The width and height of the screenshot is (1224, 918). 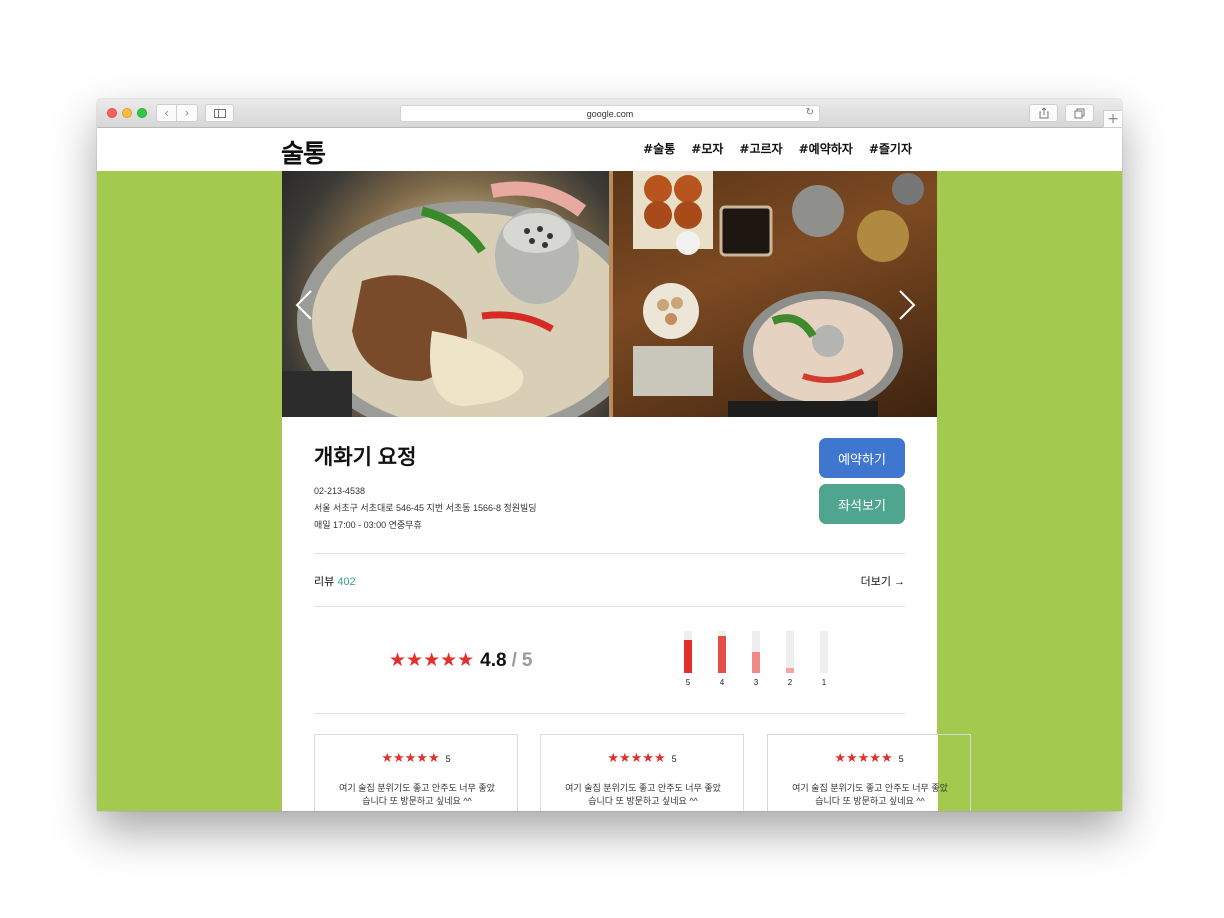 What do you see at coordinates (824, 682) in the screenshot?
I see `histogram-label-1: 1` at bounding box center [824, 682].